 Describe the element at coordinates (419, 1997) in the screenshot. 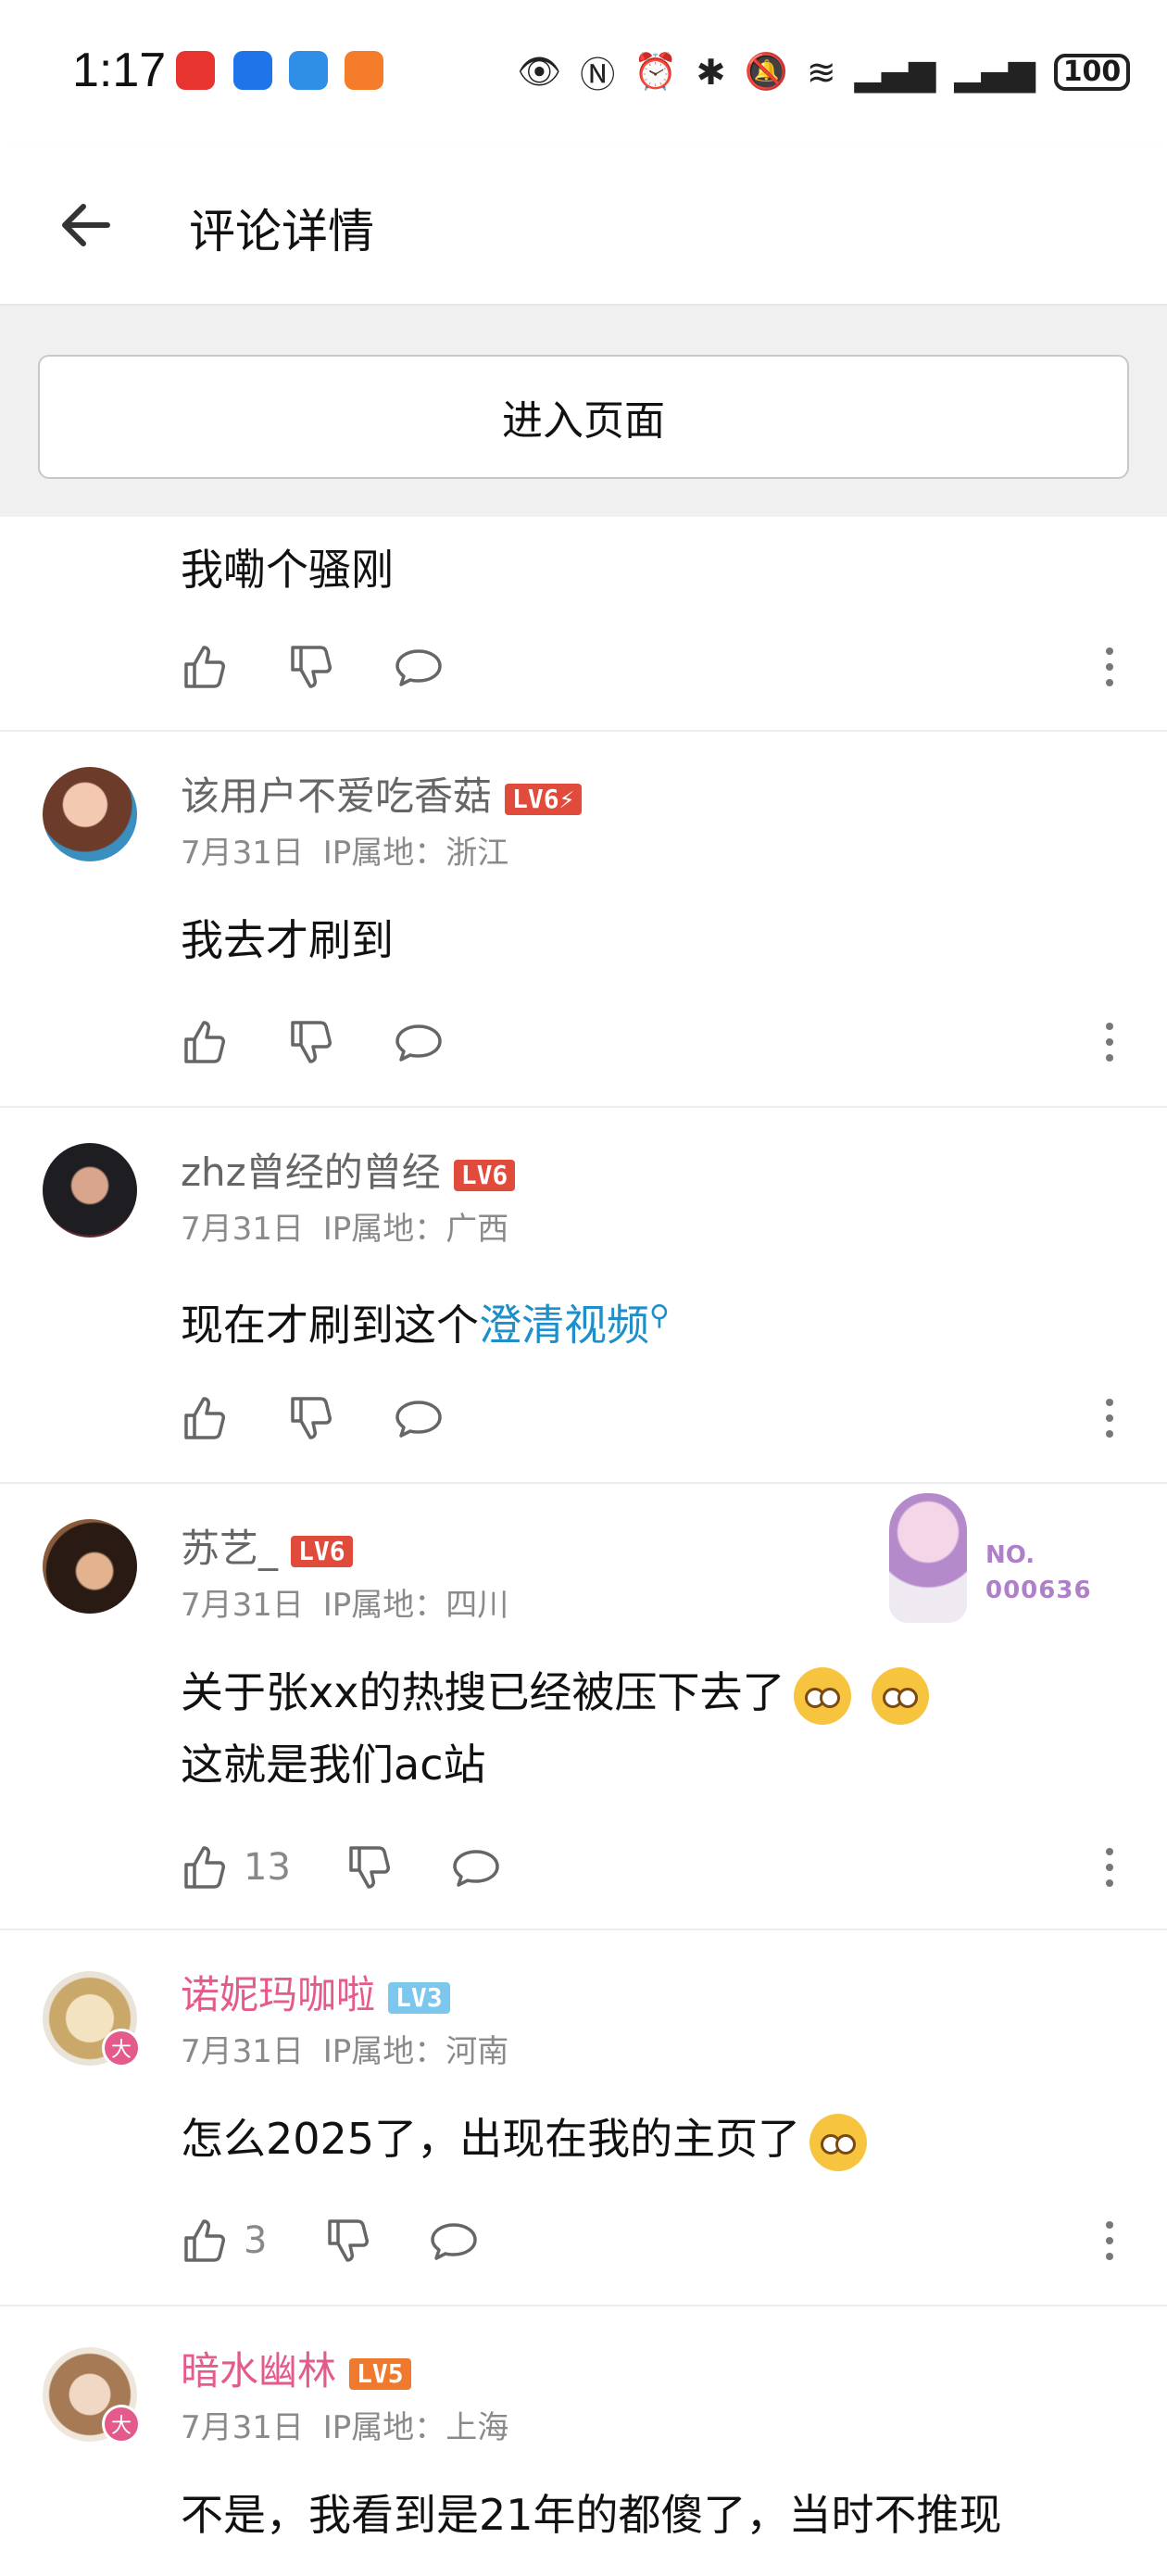

I see `level-badge: LV3` at that location.